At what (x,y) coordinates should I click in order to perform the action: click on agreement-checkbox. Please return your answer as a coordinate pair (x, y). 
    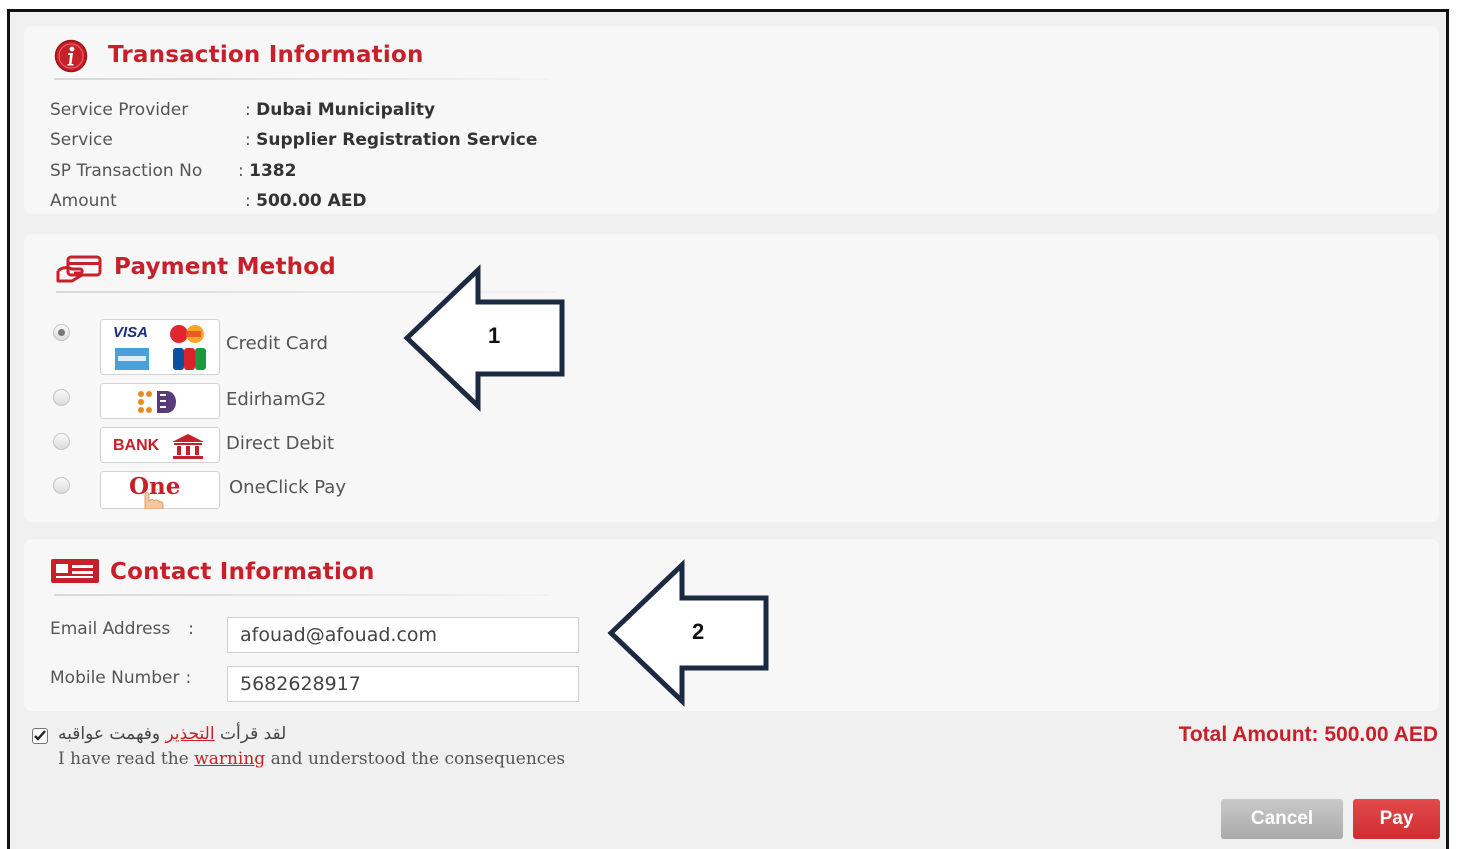
    Looking at the image, I should click on (40, 736).